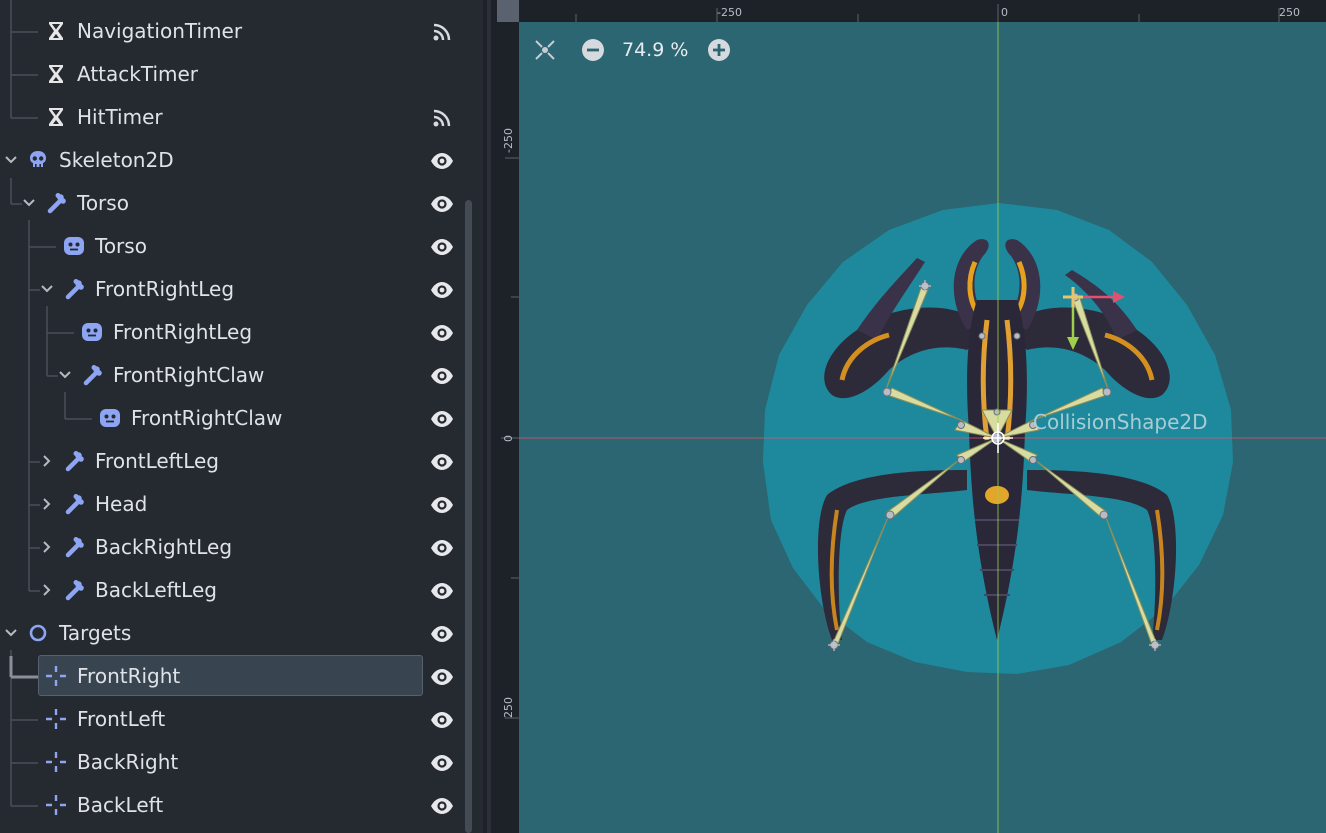 The image size is (1326, 833). What do you see at coordinates (235, 805) in the screenshot?
I see `tree-row-backleft: BackLeft` at bounding box center [235, 805].